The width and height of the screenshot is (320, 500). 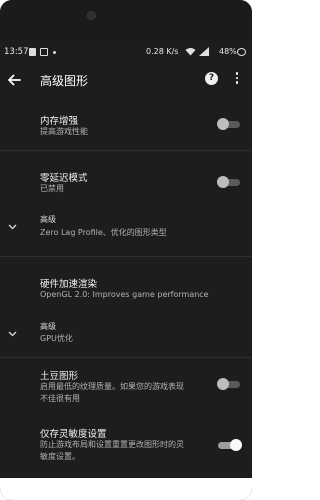 I want to click on setting-preserve-sensitivity: 仅存灵敏度设置 防止游戏布局和设置重置更改图形时的灵 敏度设置。, so click(x=126, y=447).